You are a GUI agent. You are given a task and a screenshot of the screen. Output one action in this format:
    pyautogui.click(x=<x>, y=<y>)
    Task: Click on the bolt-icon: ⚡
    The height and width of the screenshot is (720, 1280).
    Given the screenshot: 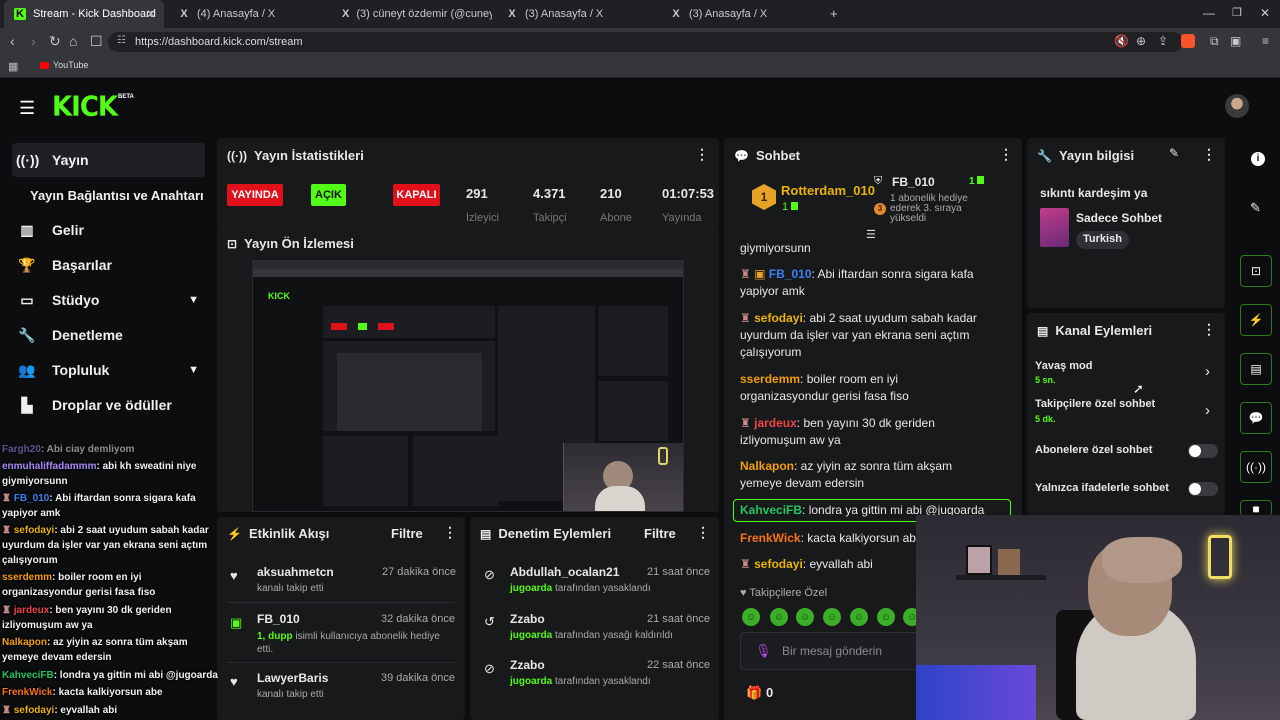 What is the action you would take?
    pyautogui.click(x=1256, y=320)
    